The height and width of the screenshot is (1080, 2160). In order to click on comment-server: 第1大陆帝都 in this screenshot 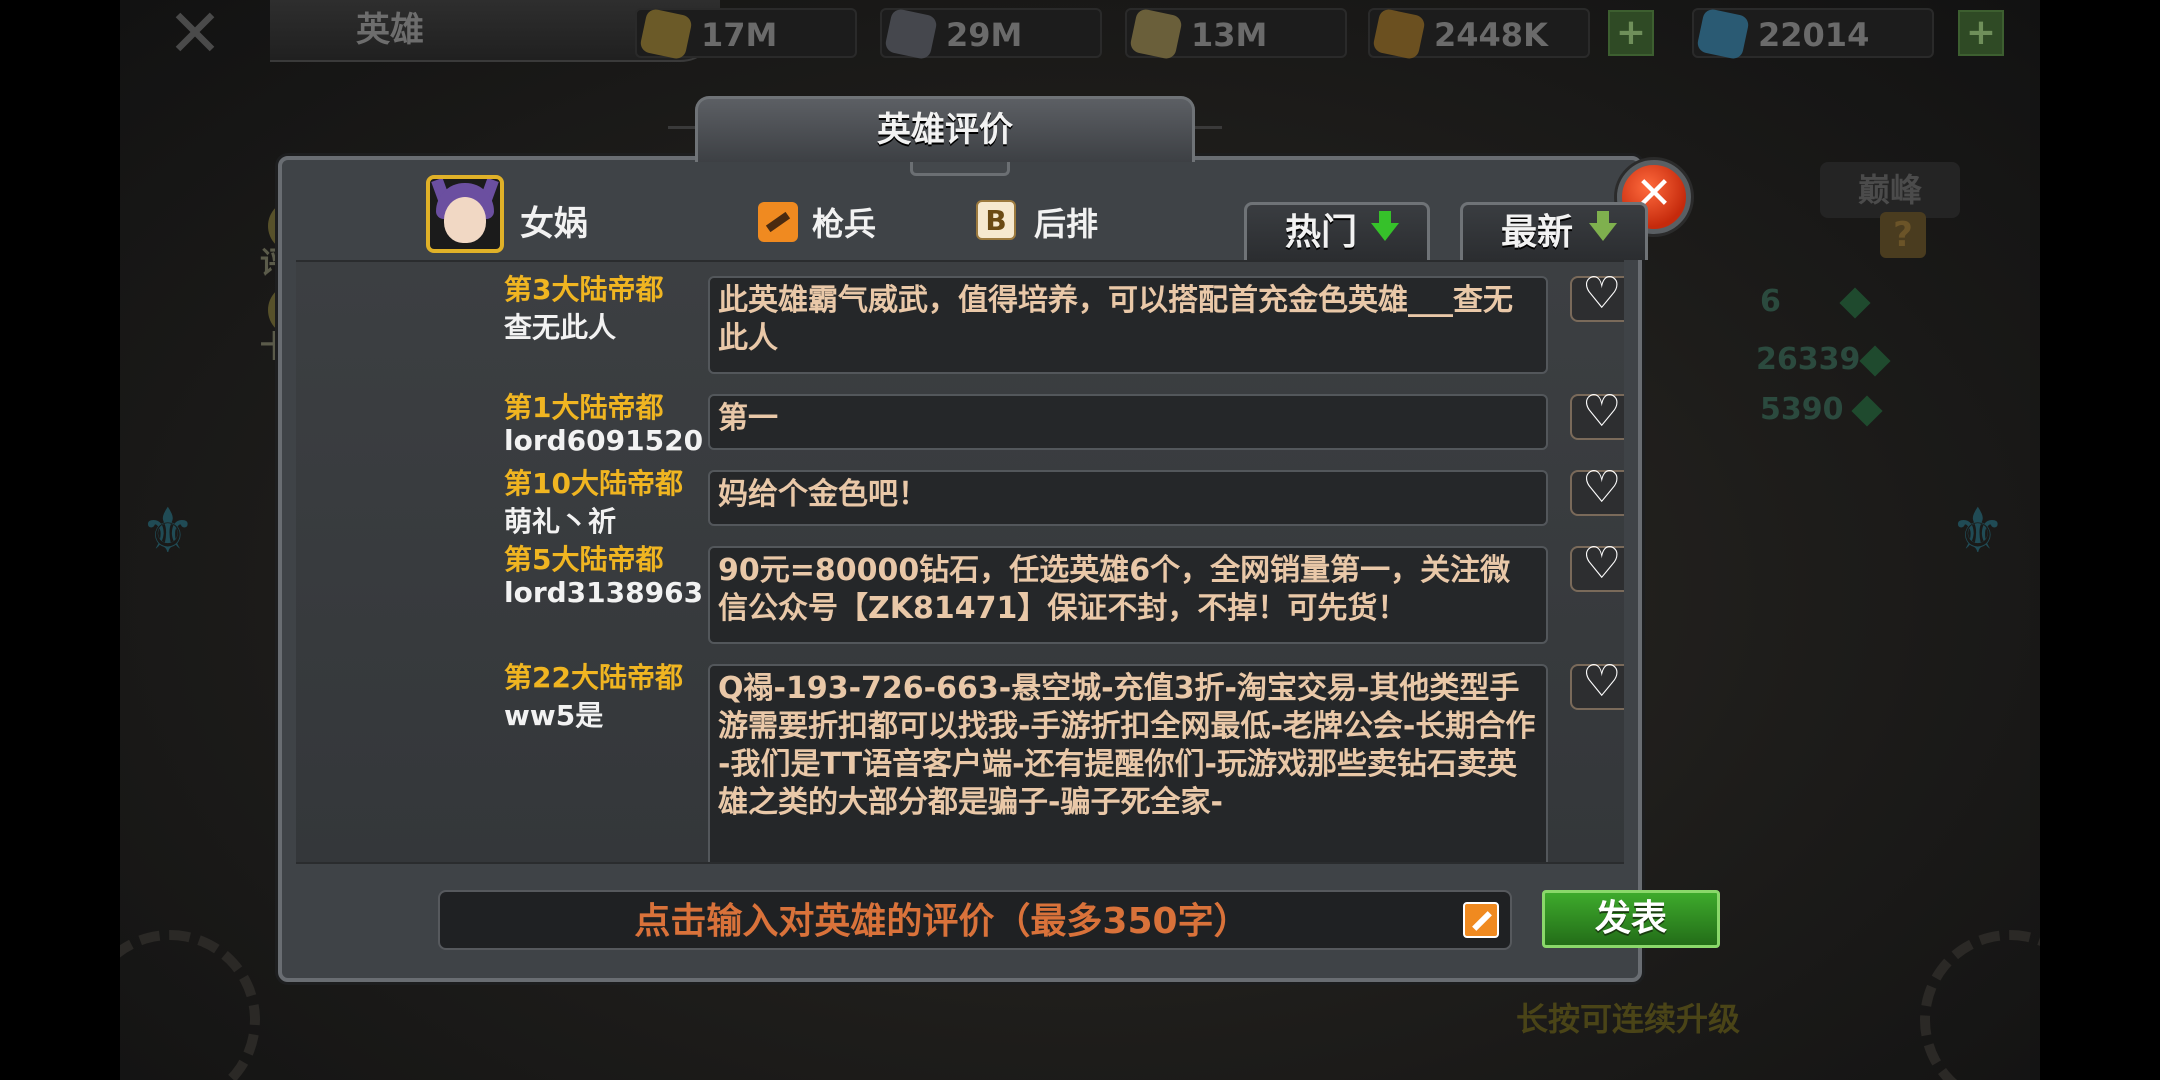, I will do `click(584, 407)`.